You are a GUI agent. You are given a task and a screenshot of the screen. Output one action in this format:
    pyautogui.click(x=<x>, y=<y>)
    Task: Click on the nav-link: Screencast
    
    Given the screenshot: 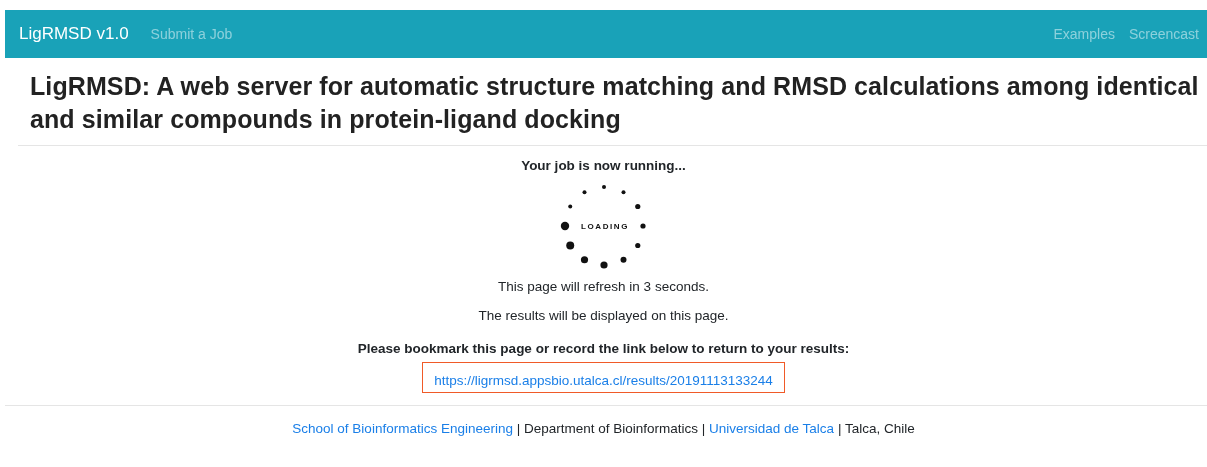 What is the action you would take?
    pyautogui.click(x=1163, y=34)
    